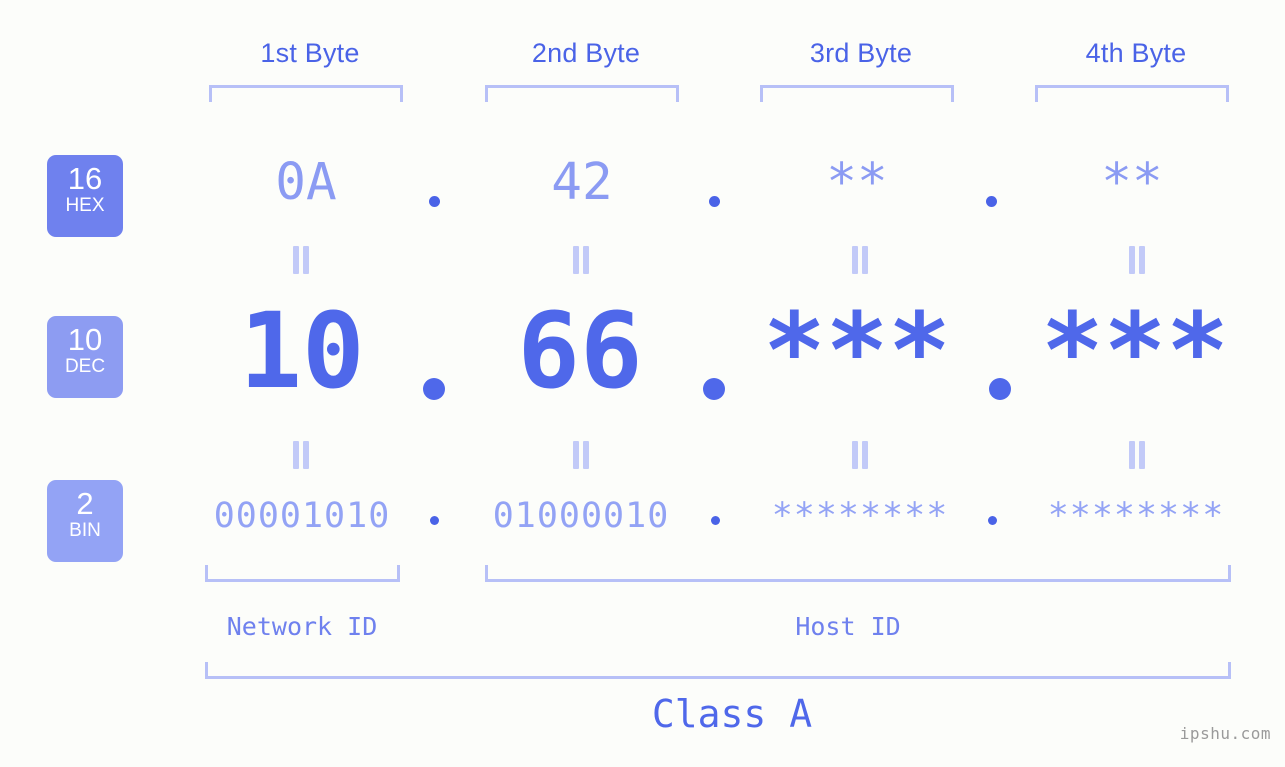  I want to click on base-badge-hex-name: HEX, so click(85, 205).